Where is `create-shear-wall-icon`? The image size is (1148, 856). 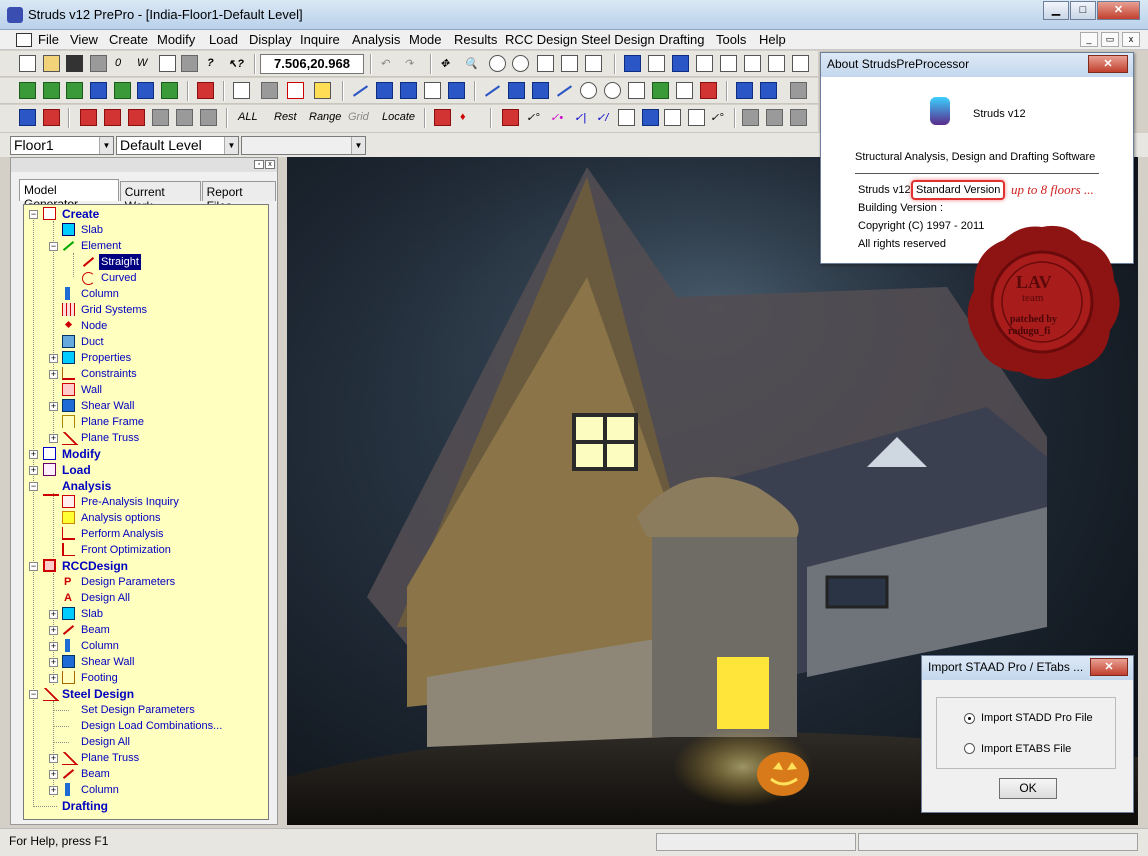
create-shear-wall-icon is located at coordinates (145, 90).